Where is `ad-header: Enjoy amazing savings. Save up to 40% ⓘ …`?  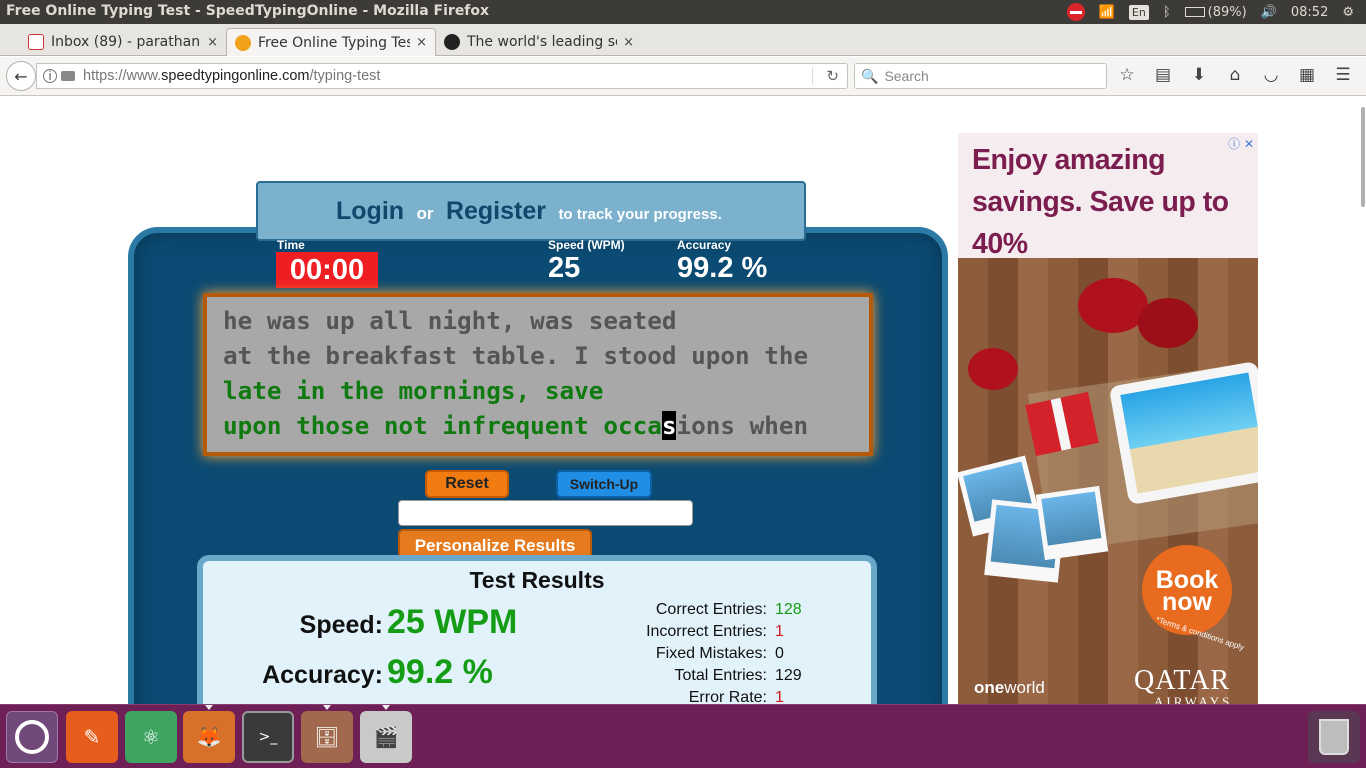
ad-header: Enjoy amazing savings. Save up to 40% ⓘ … is located at coordinates (1108, 196).